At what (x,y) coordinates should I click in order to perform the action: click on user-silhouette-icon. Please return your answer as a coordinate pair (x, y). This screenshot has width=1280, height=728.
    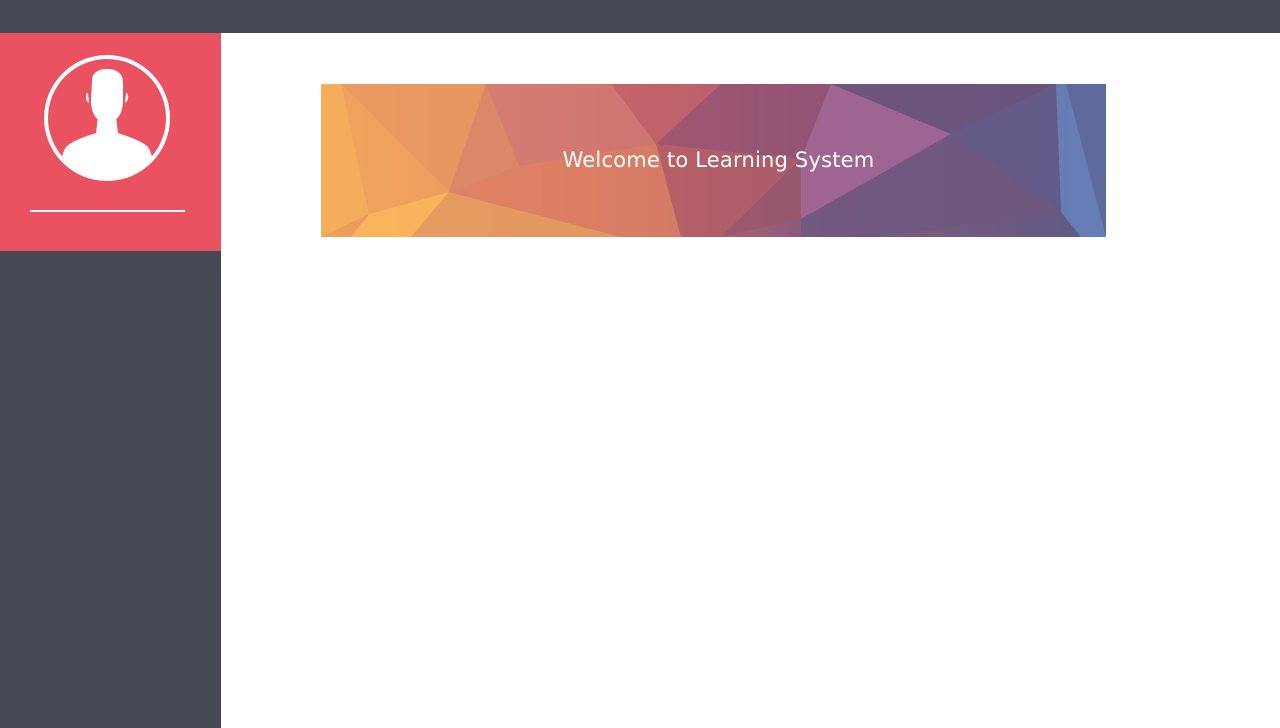
    Looking at the image, I should click on (107, 118).